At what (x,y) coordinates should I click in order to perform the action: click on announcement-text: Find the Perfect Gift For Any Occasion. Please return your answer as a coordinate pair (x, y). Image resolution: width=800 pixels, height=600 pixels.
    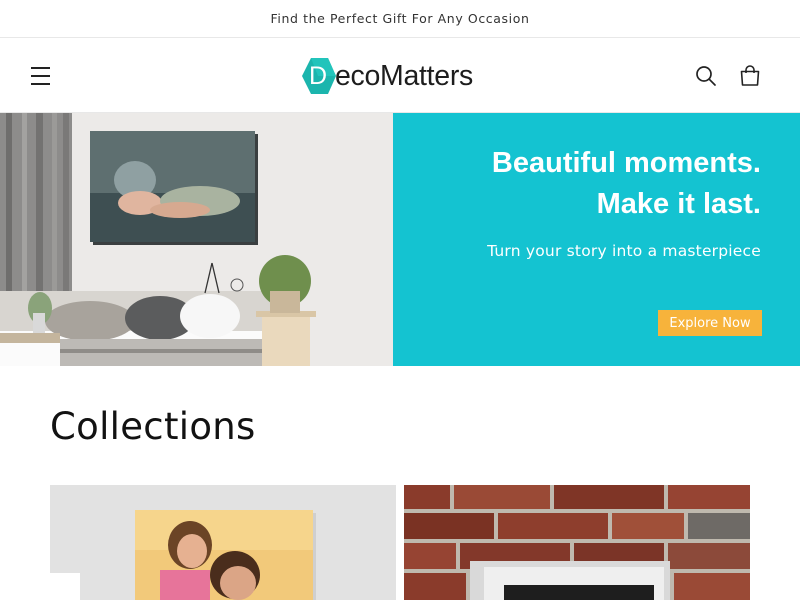
    Looking at the image, I should click on (400, 18).